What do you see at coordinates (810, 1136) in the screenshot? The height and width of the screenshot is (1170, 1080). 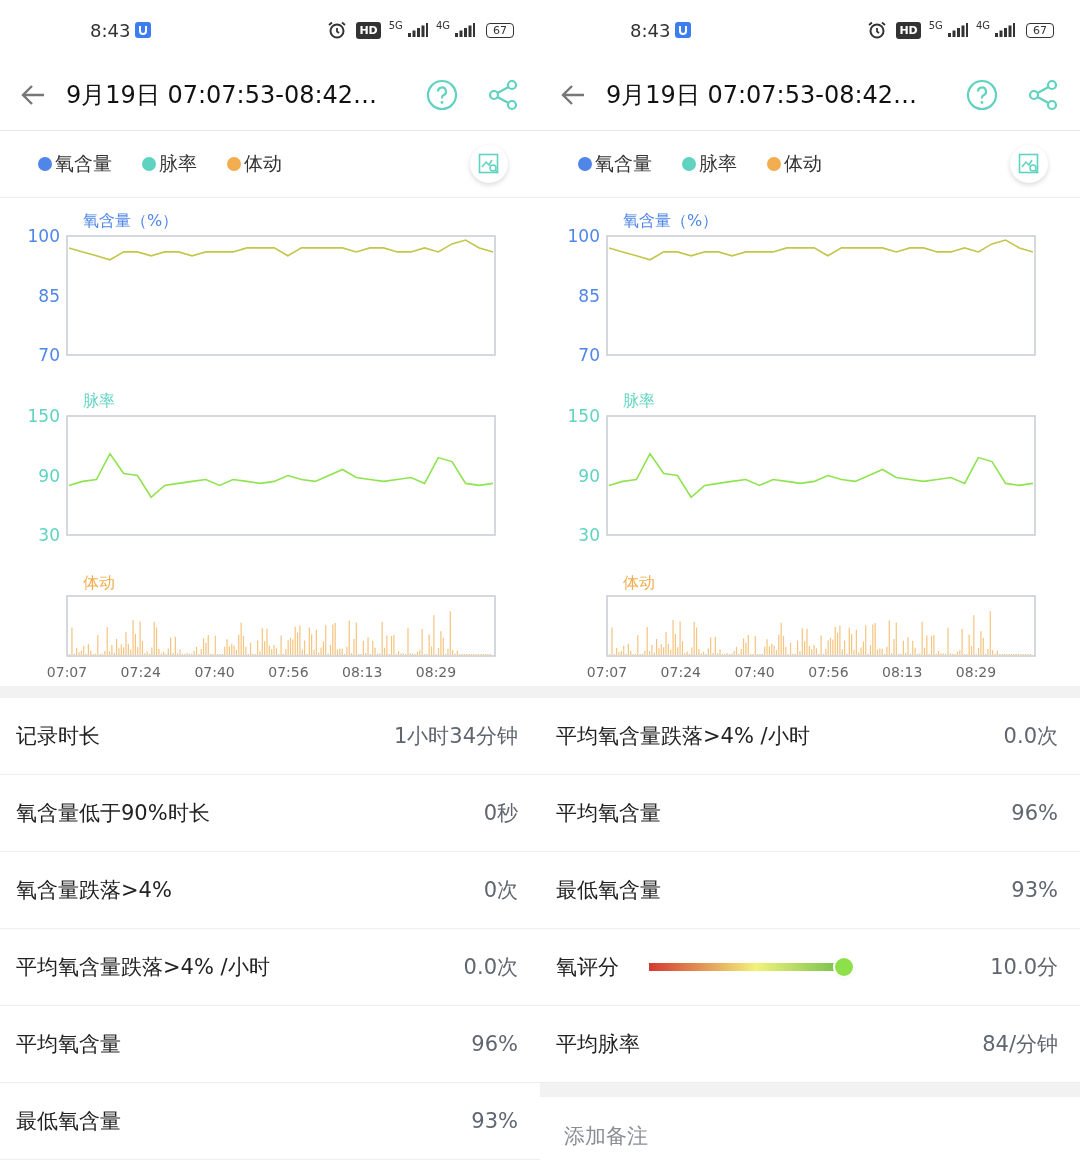 I see `note-field: 添加备注` at bounding box center [810, 1136].